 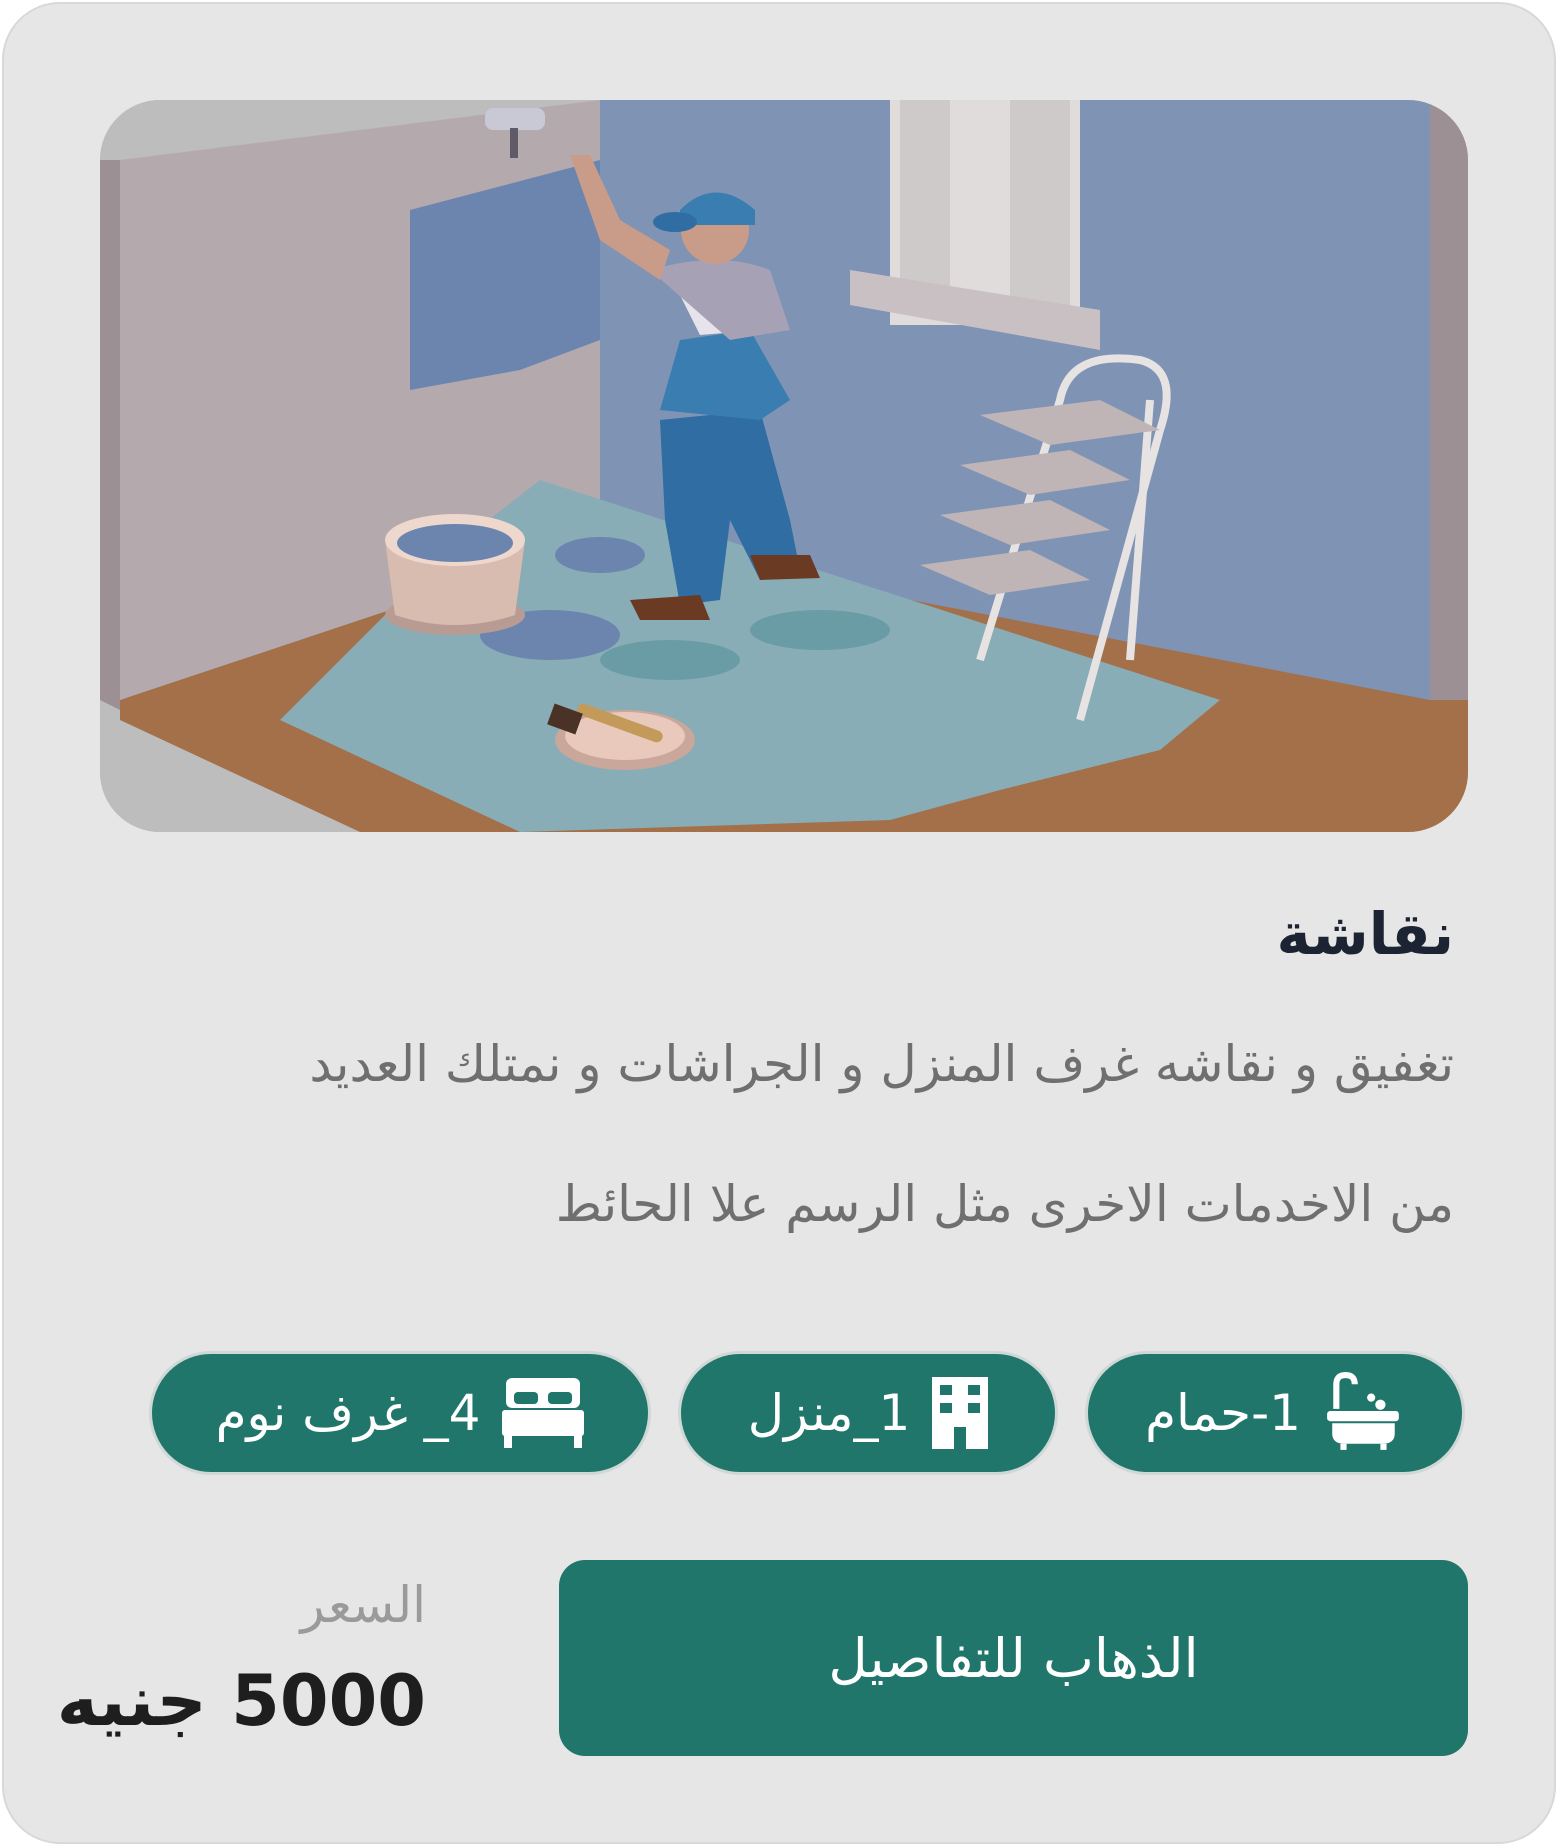 I want to click on feature-chip-house: 1_منزل, so click(x=868, y=1413).